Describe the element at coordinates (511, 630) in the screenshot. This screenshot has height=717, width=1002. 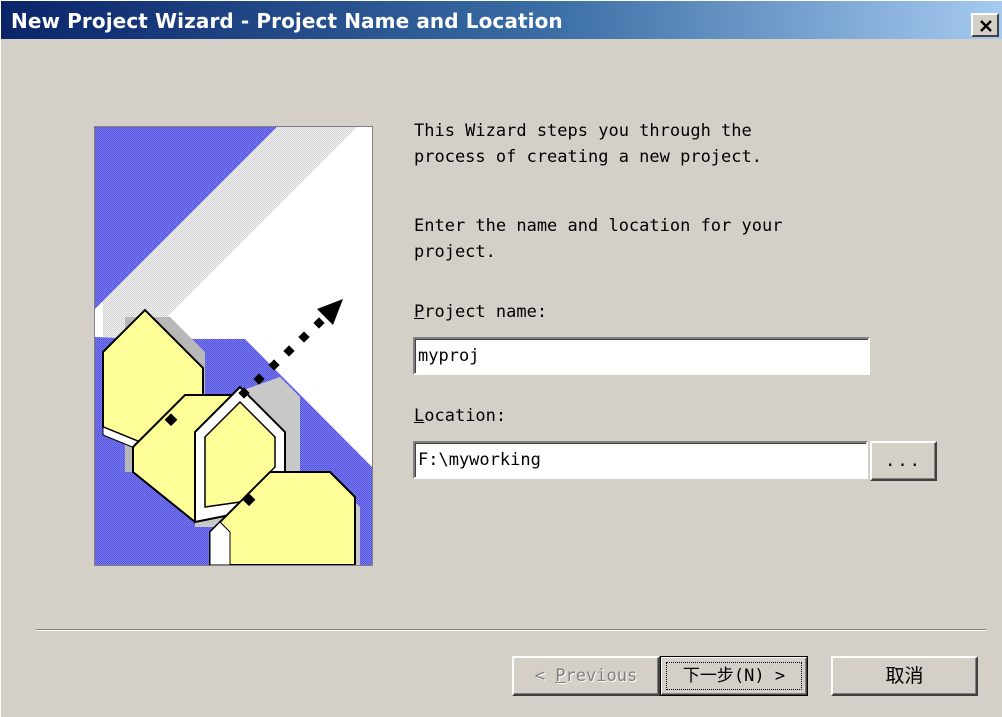
I see `button-separator` at that location.